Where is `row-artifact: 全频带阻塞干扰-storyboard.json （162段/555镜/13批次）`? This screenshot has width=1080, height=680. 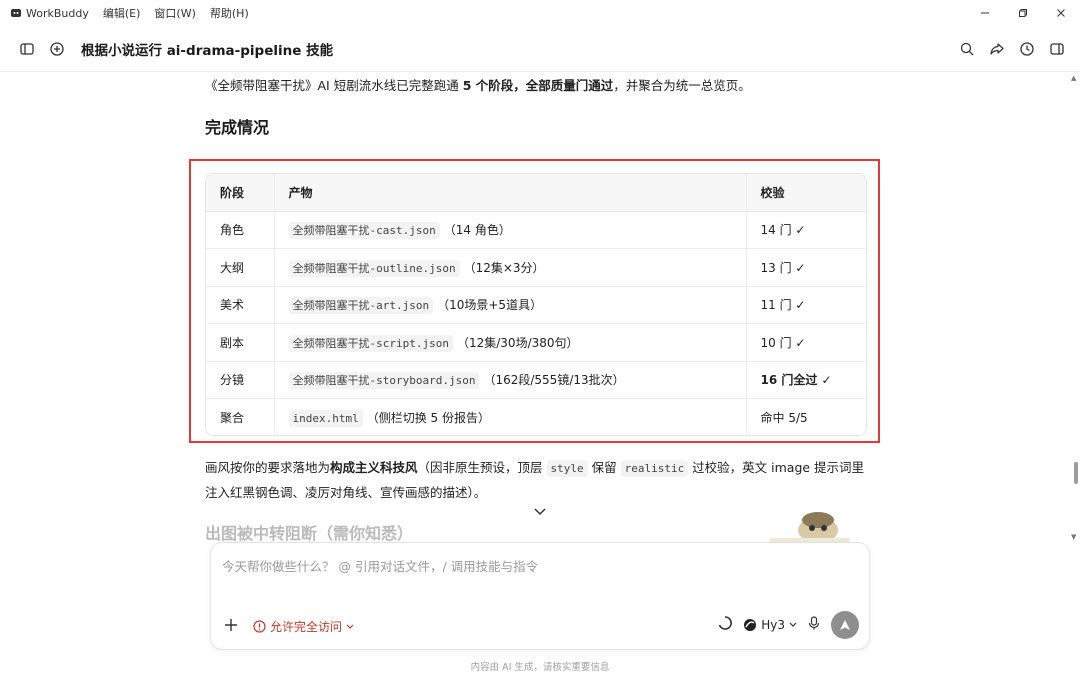
row-artifact: 全频带阻塞干扰-storyboard.json （162段/555镜/13批次） is located at coordinates (510, 380).